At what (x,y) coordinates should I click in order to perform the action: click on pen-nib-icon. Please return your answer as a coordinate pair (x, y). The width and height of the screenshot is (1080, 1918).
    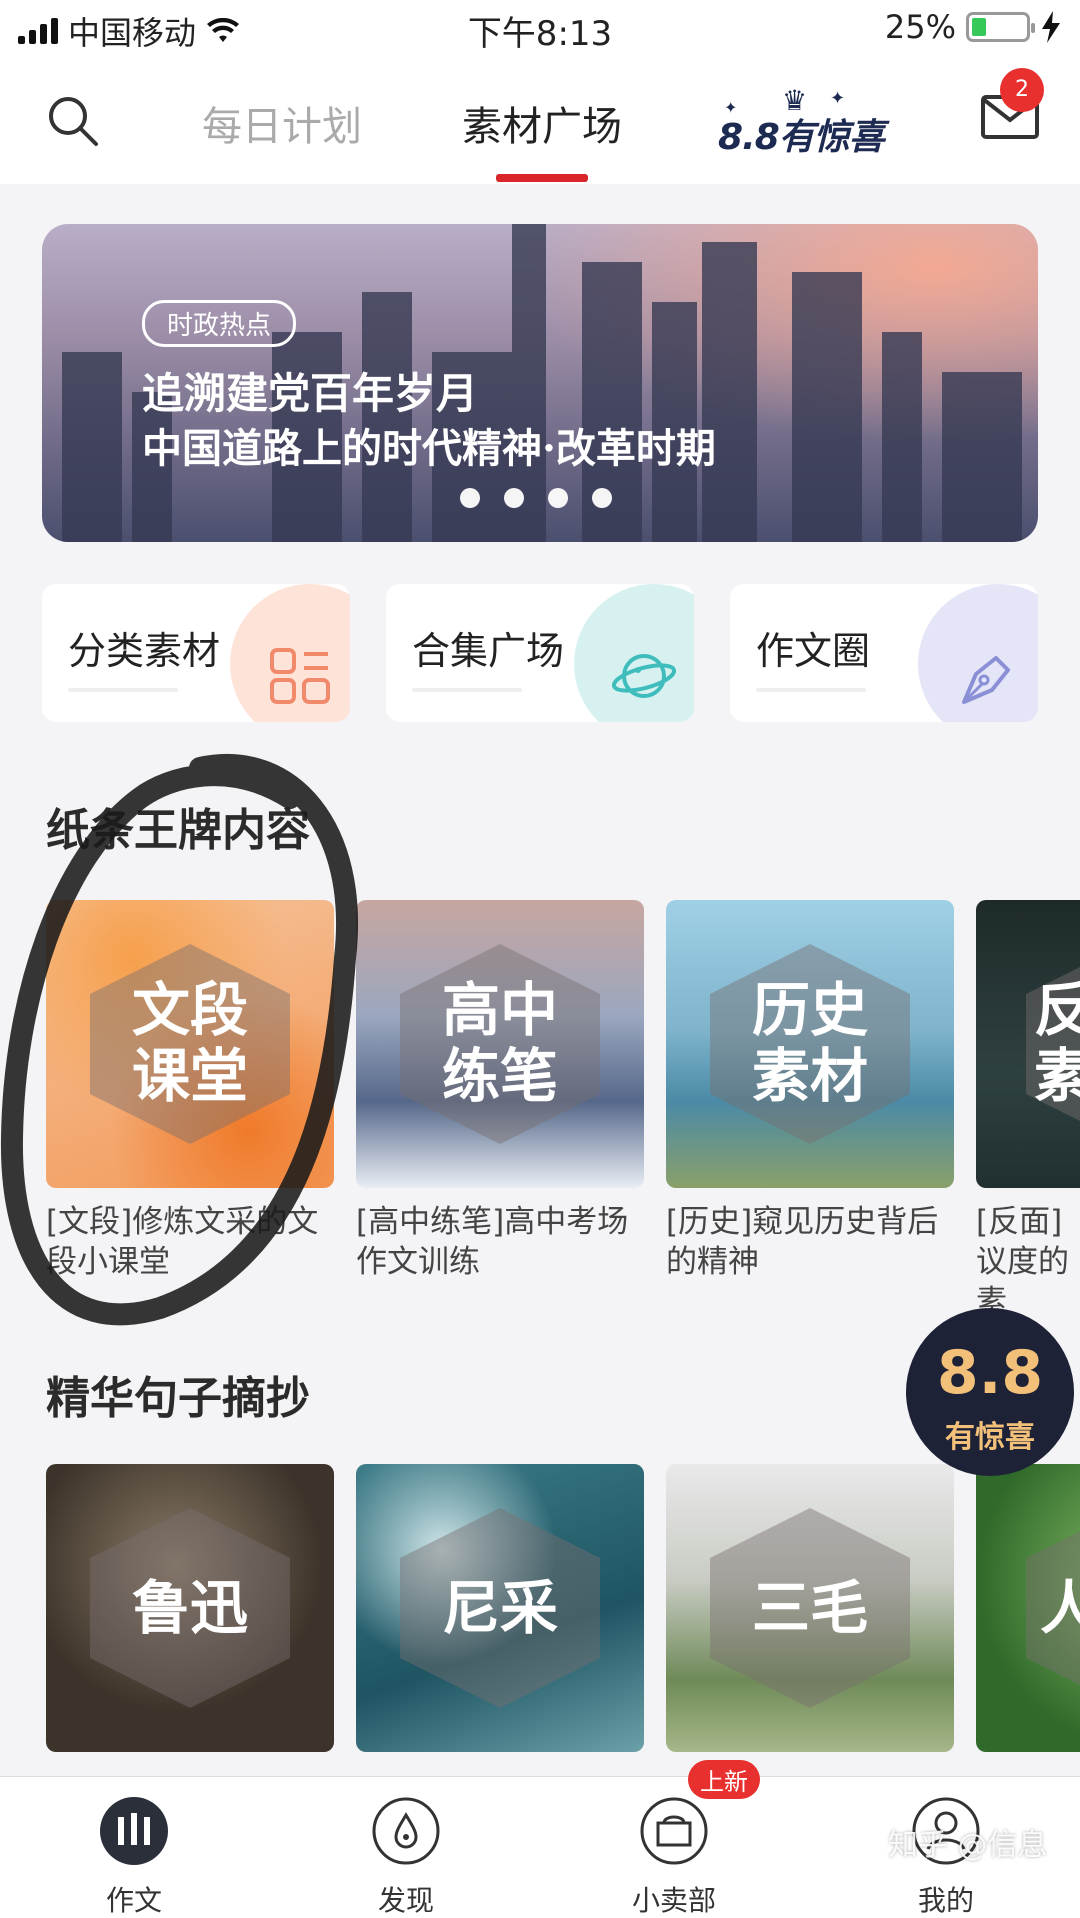
    Looking at the image, I should click on (986, 680).